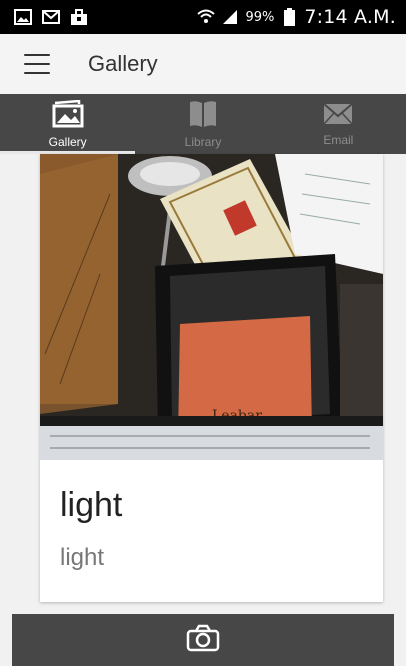 This screenshot has width=406, height=666. I want to click on tab-gallery: Gallery, so click(68, 124).